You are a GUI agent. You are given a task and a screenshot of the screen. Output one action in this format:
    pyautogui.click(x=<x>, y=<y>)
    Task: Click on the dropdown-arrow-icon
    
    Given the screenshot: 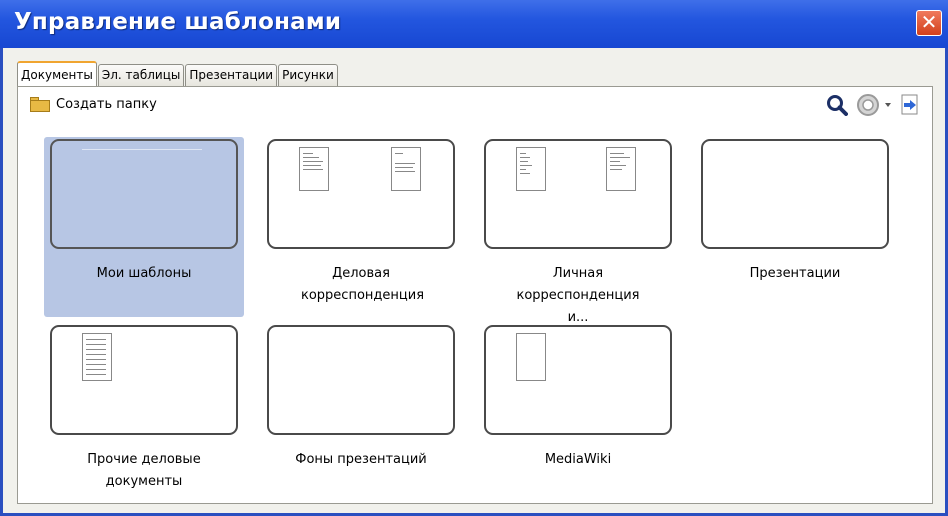 What is the action you would take?
    pyautogui.click(x=888, y=105)
    